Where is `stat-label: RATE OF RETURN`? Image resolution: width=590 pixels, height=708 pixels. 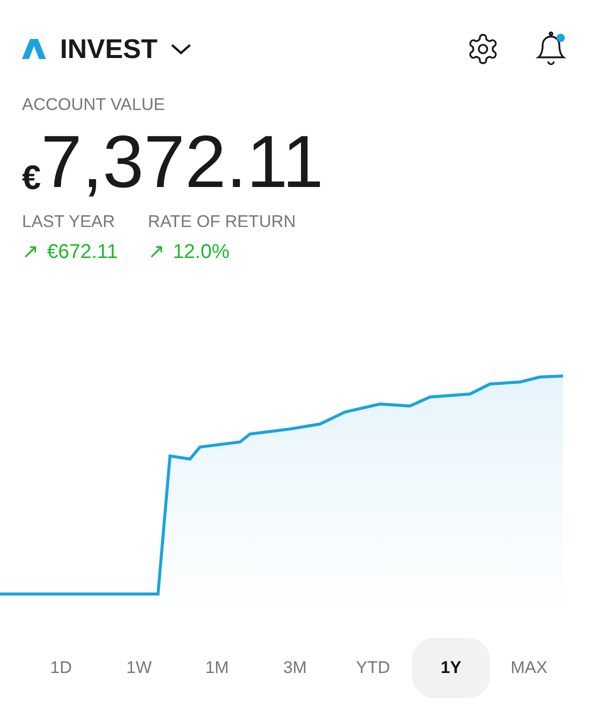
stat-label: RATE OF RETURN is located at coordinates (222, 221).